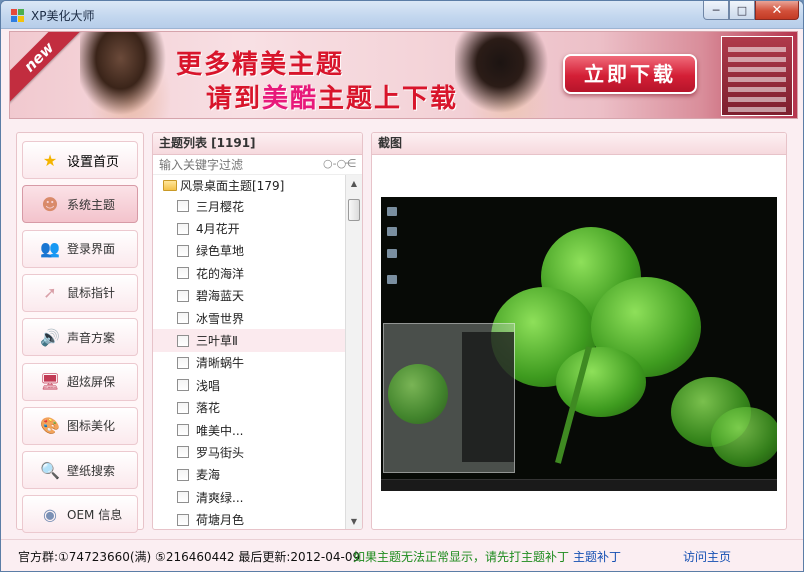 The height and width of the screenshot is (572, 804). What do you see at coordinates (354, 210) in the screenshot?
I see `scroll-thumb` at bounding box center [354, 210].